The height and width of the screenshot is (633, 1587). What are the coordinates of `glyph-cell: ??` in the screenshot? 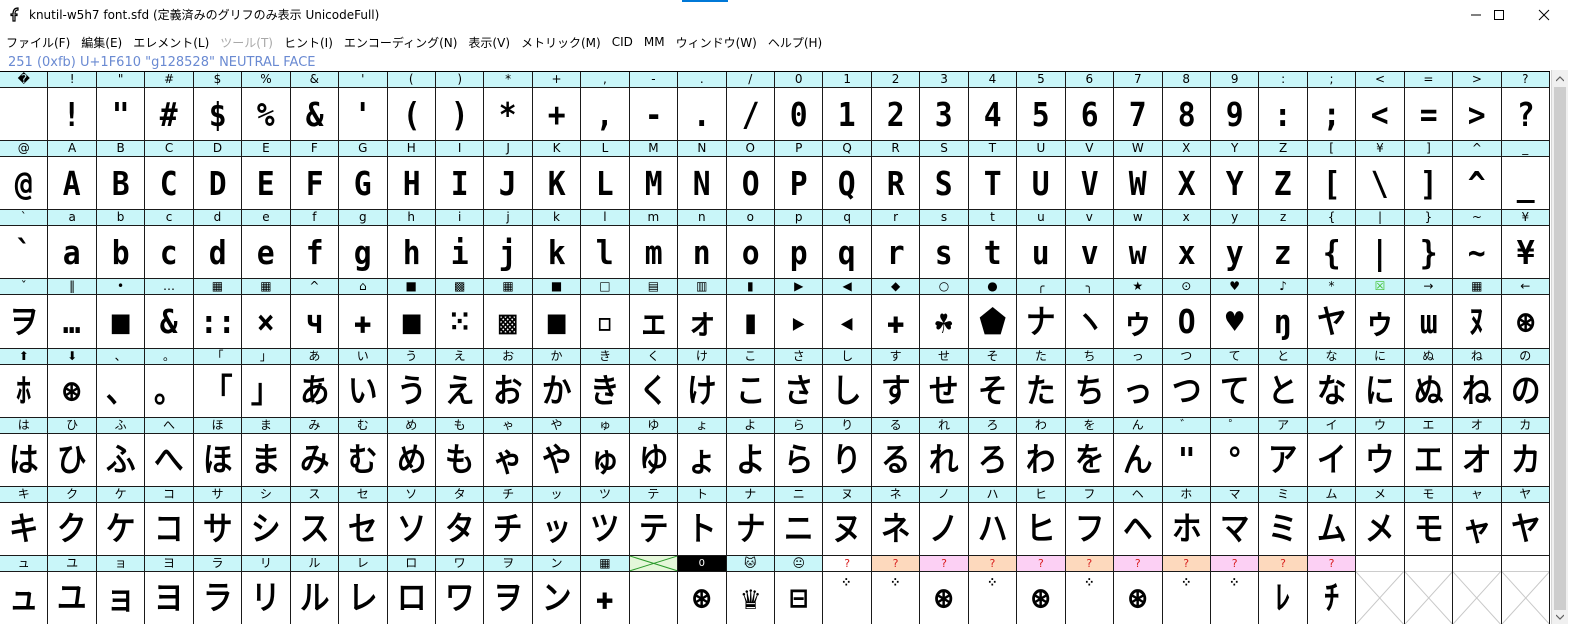 It's located at (1525, 107).